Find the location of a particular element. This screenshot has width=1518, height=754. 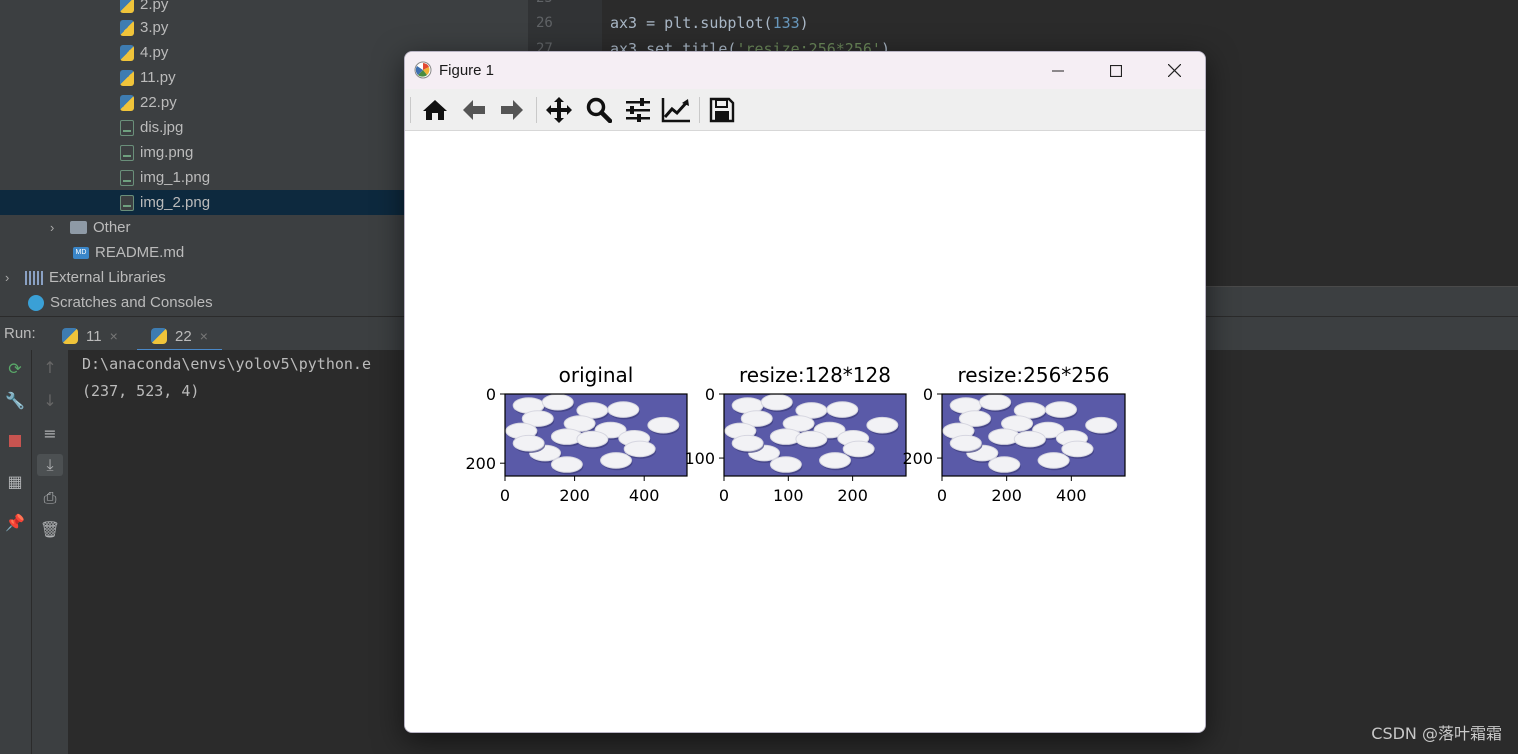

soft-wrap-icon: ≡ is located at coordinates (50, 434).